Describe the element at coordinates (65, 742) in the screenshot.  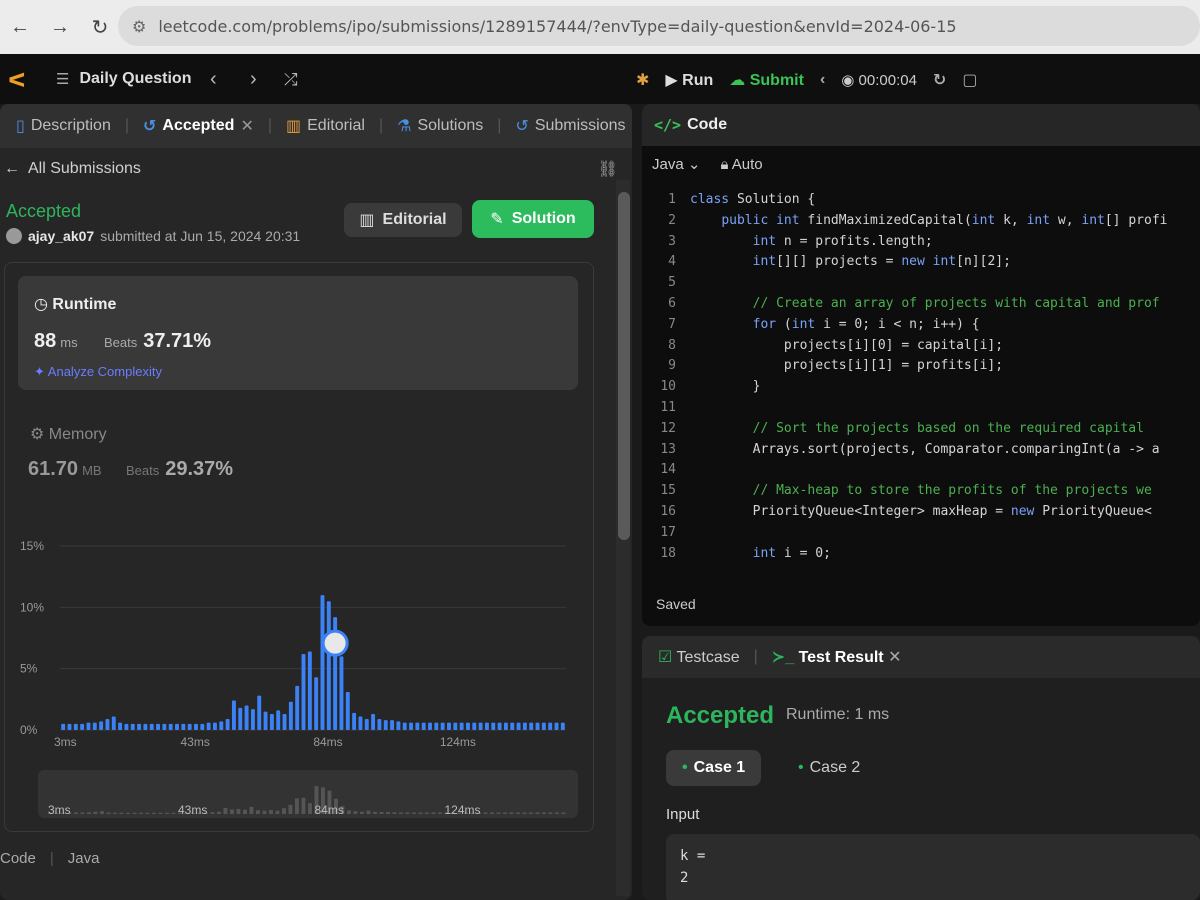
I see `x-tick-label: 3ms` at that location.